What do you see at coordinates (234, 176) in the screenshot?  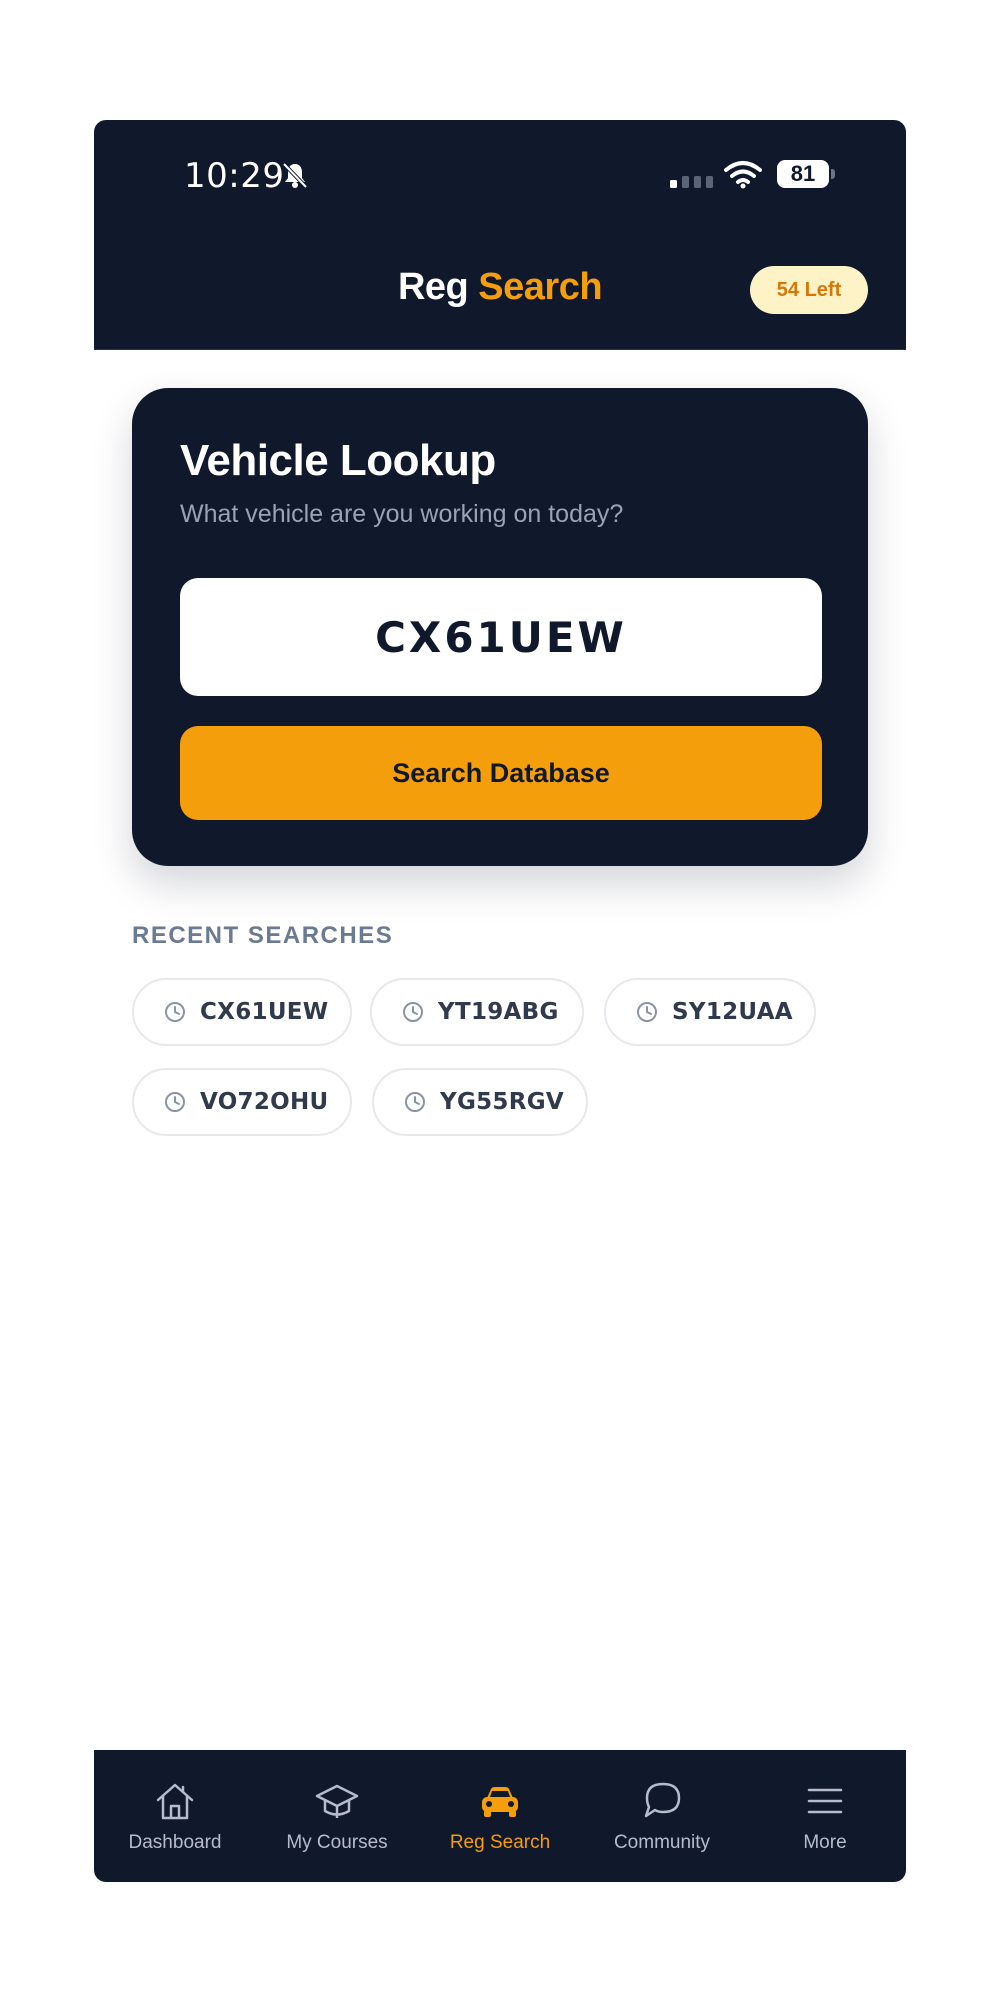 I see `status-time: 10:29` at bounding box center [234, 176].